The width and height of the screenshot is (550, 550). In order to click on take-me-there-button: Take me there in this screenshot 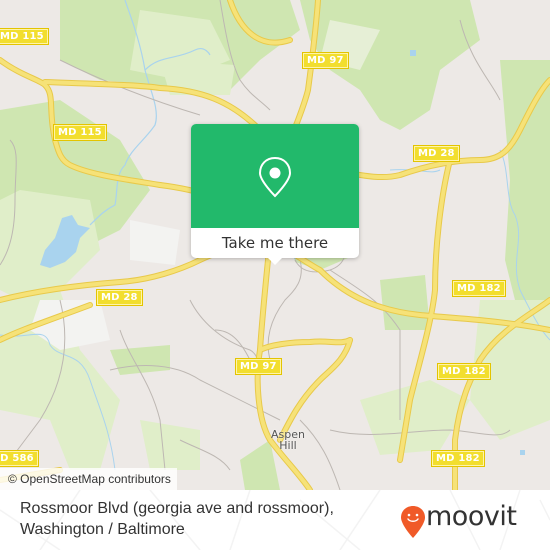, I will do `click(275, 243)`.